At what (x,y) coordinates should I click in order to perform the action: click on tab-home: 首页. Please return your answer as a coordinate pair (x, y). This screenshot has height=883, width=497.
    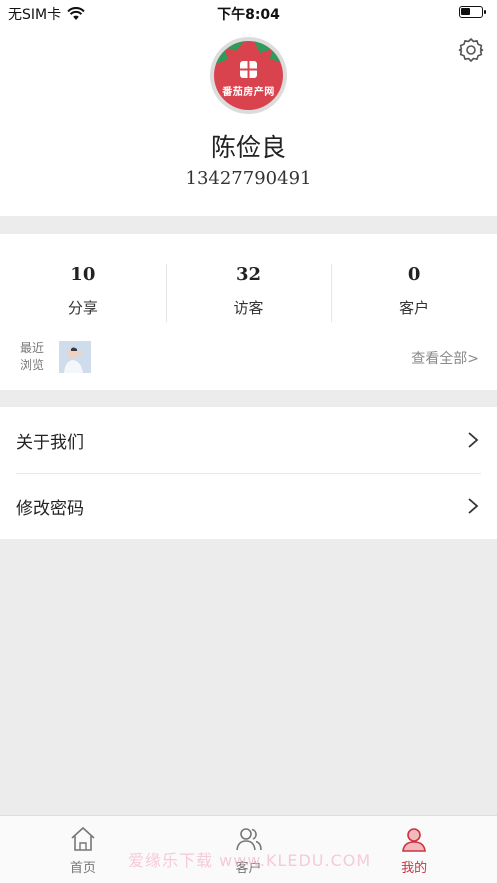
    Looking at the image, I should click on (83, 849).